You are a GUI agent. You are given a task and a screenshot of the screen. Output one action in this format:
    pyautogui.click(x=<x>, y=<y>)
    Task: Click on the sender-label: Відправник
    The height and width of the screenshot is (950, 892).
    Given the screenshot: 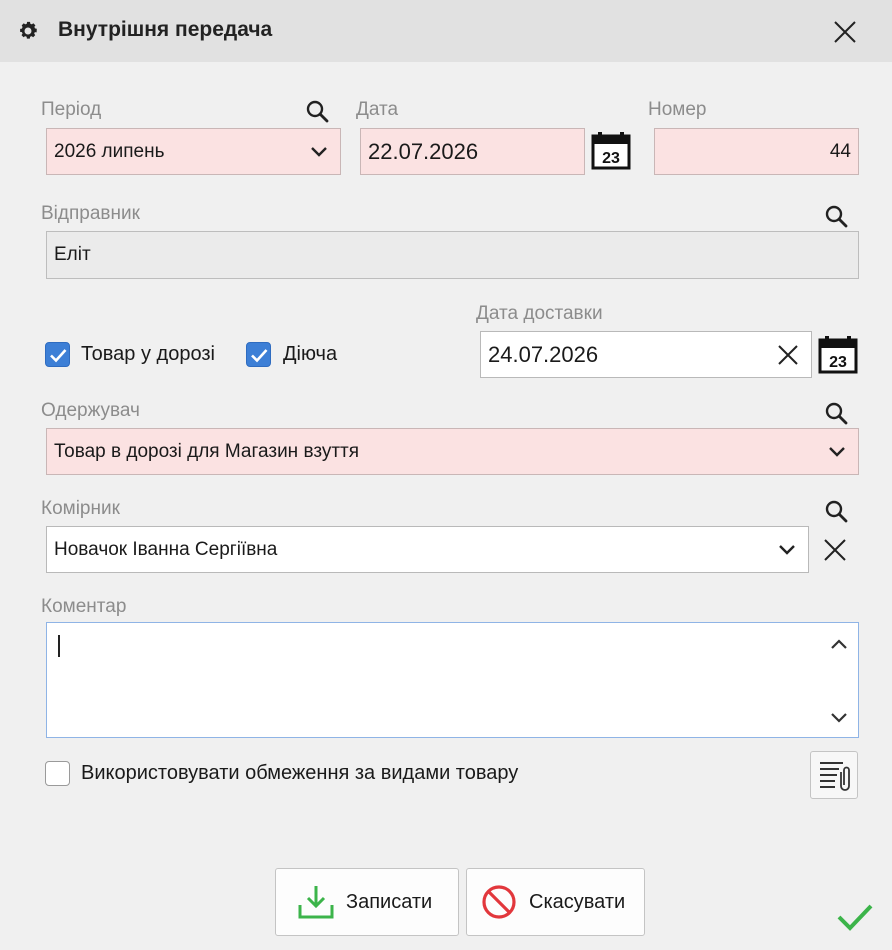 What is the action you would take?
    pyautogui.click(x=90, y=213)
    